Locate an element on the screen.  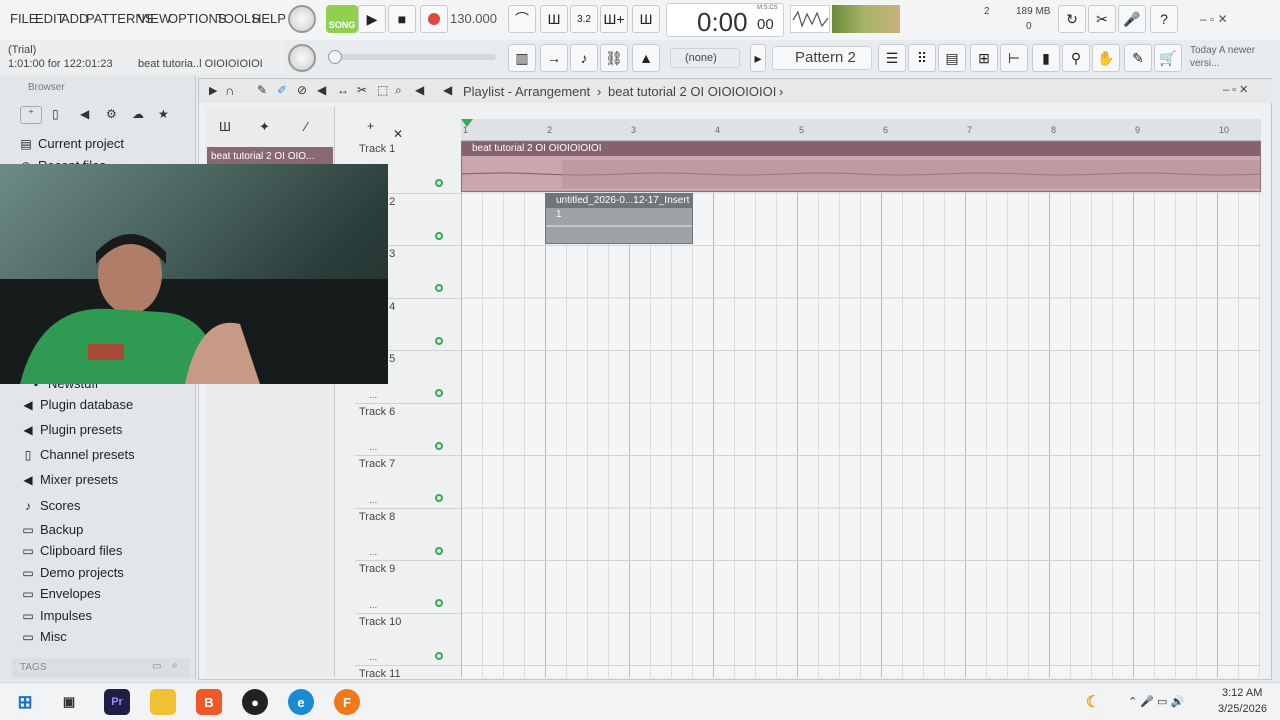
pattern-selector: Pattern 2 is located at coordinates (822, 58).